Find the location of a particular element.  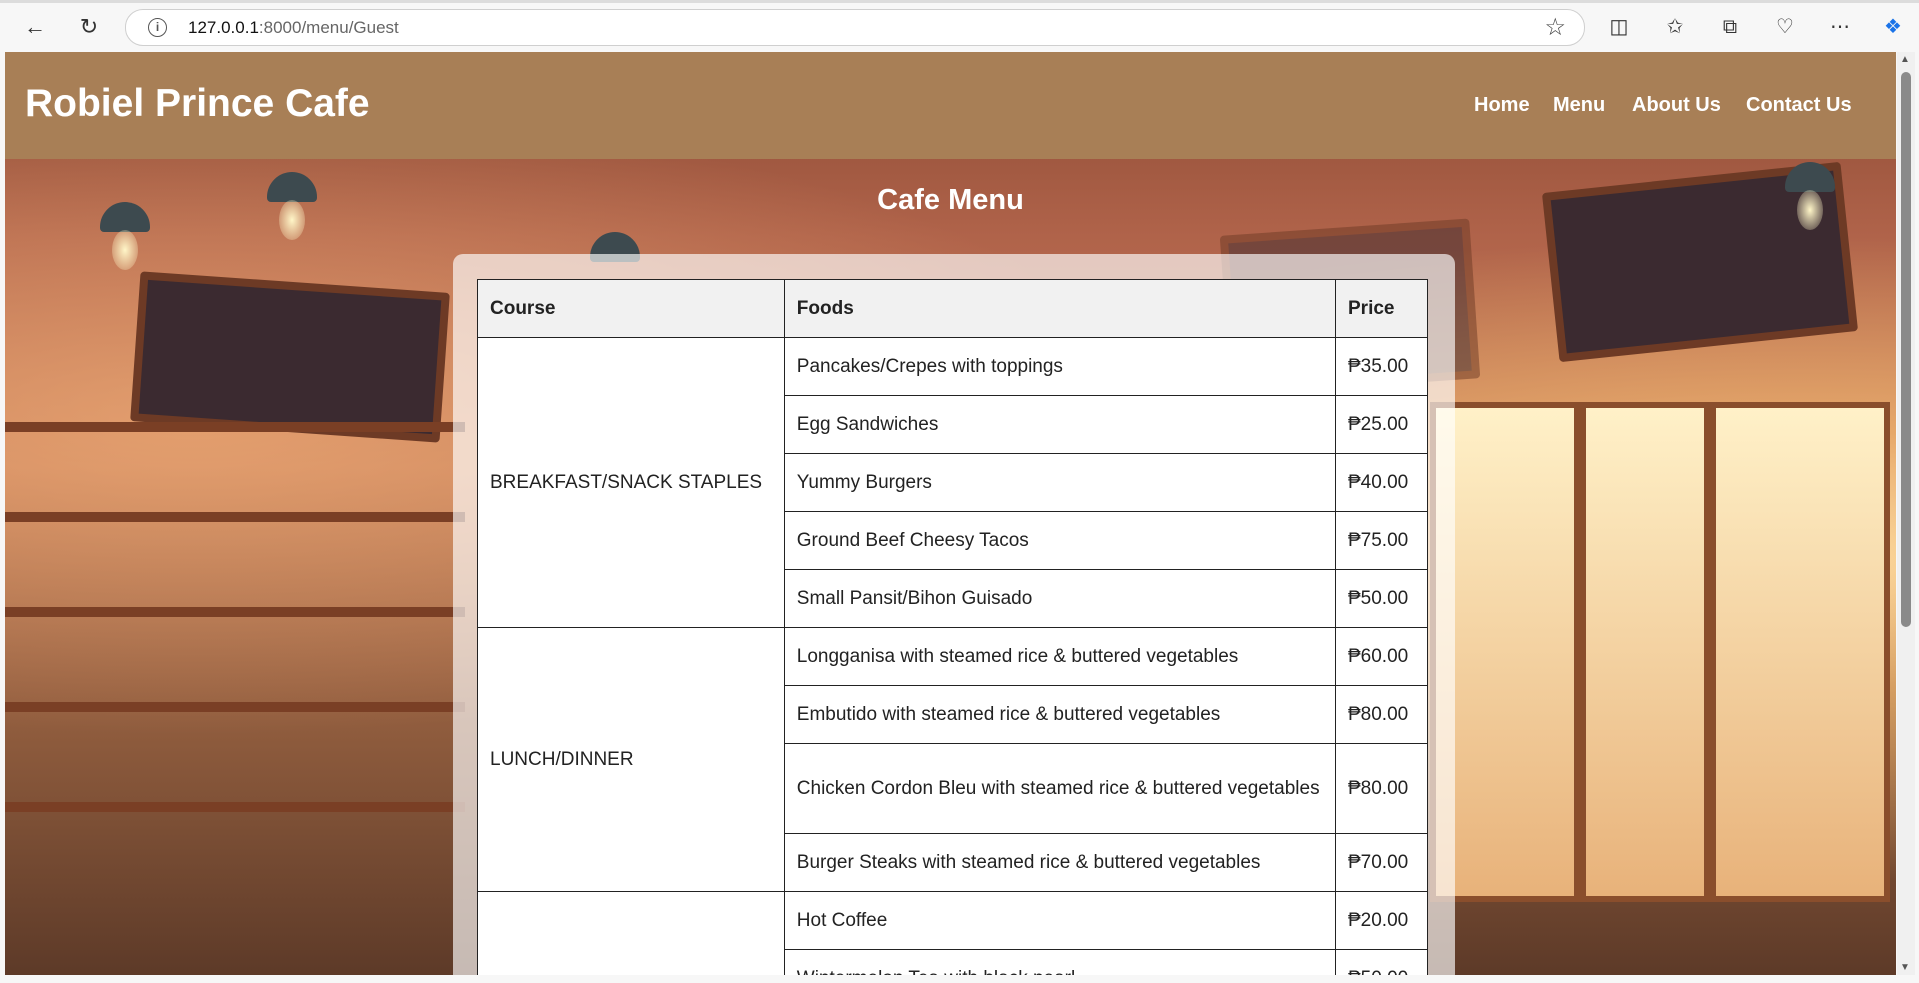

favorites-icon: ✩ is located at coordinates (1675, 27).